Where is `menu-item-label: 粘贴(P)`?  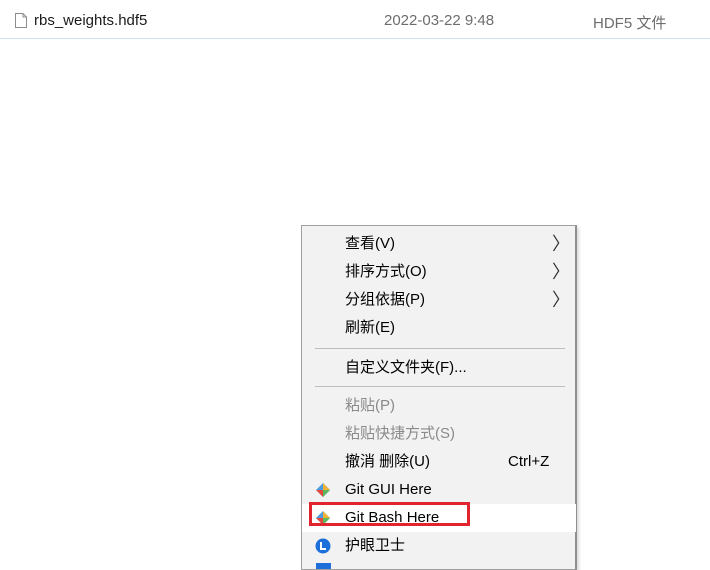 menu-item-label: 粘贴(P) is located at coordinates (370, 405).